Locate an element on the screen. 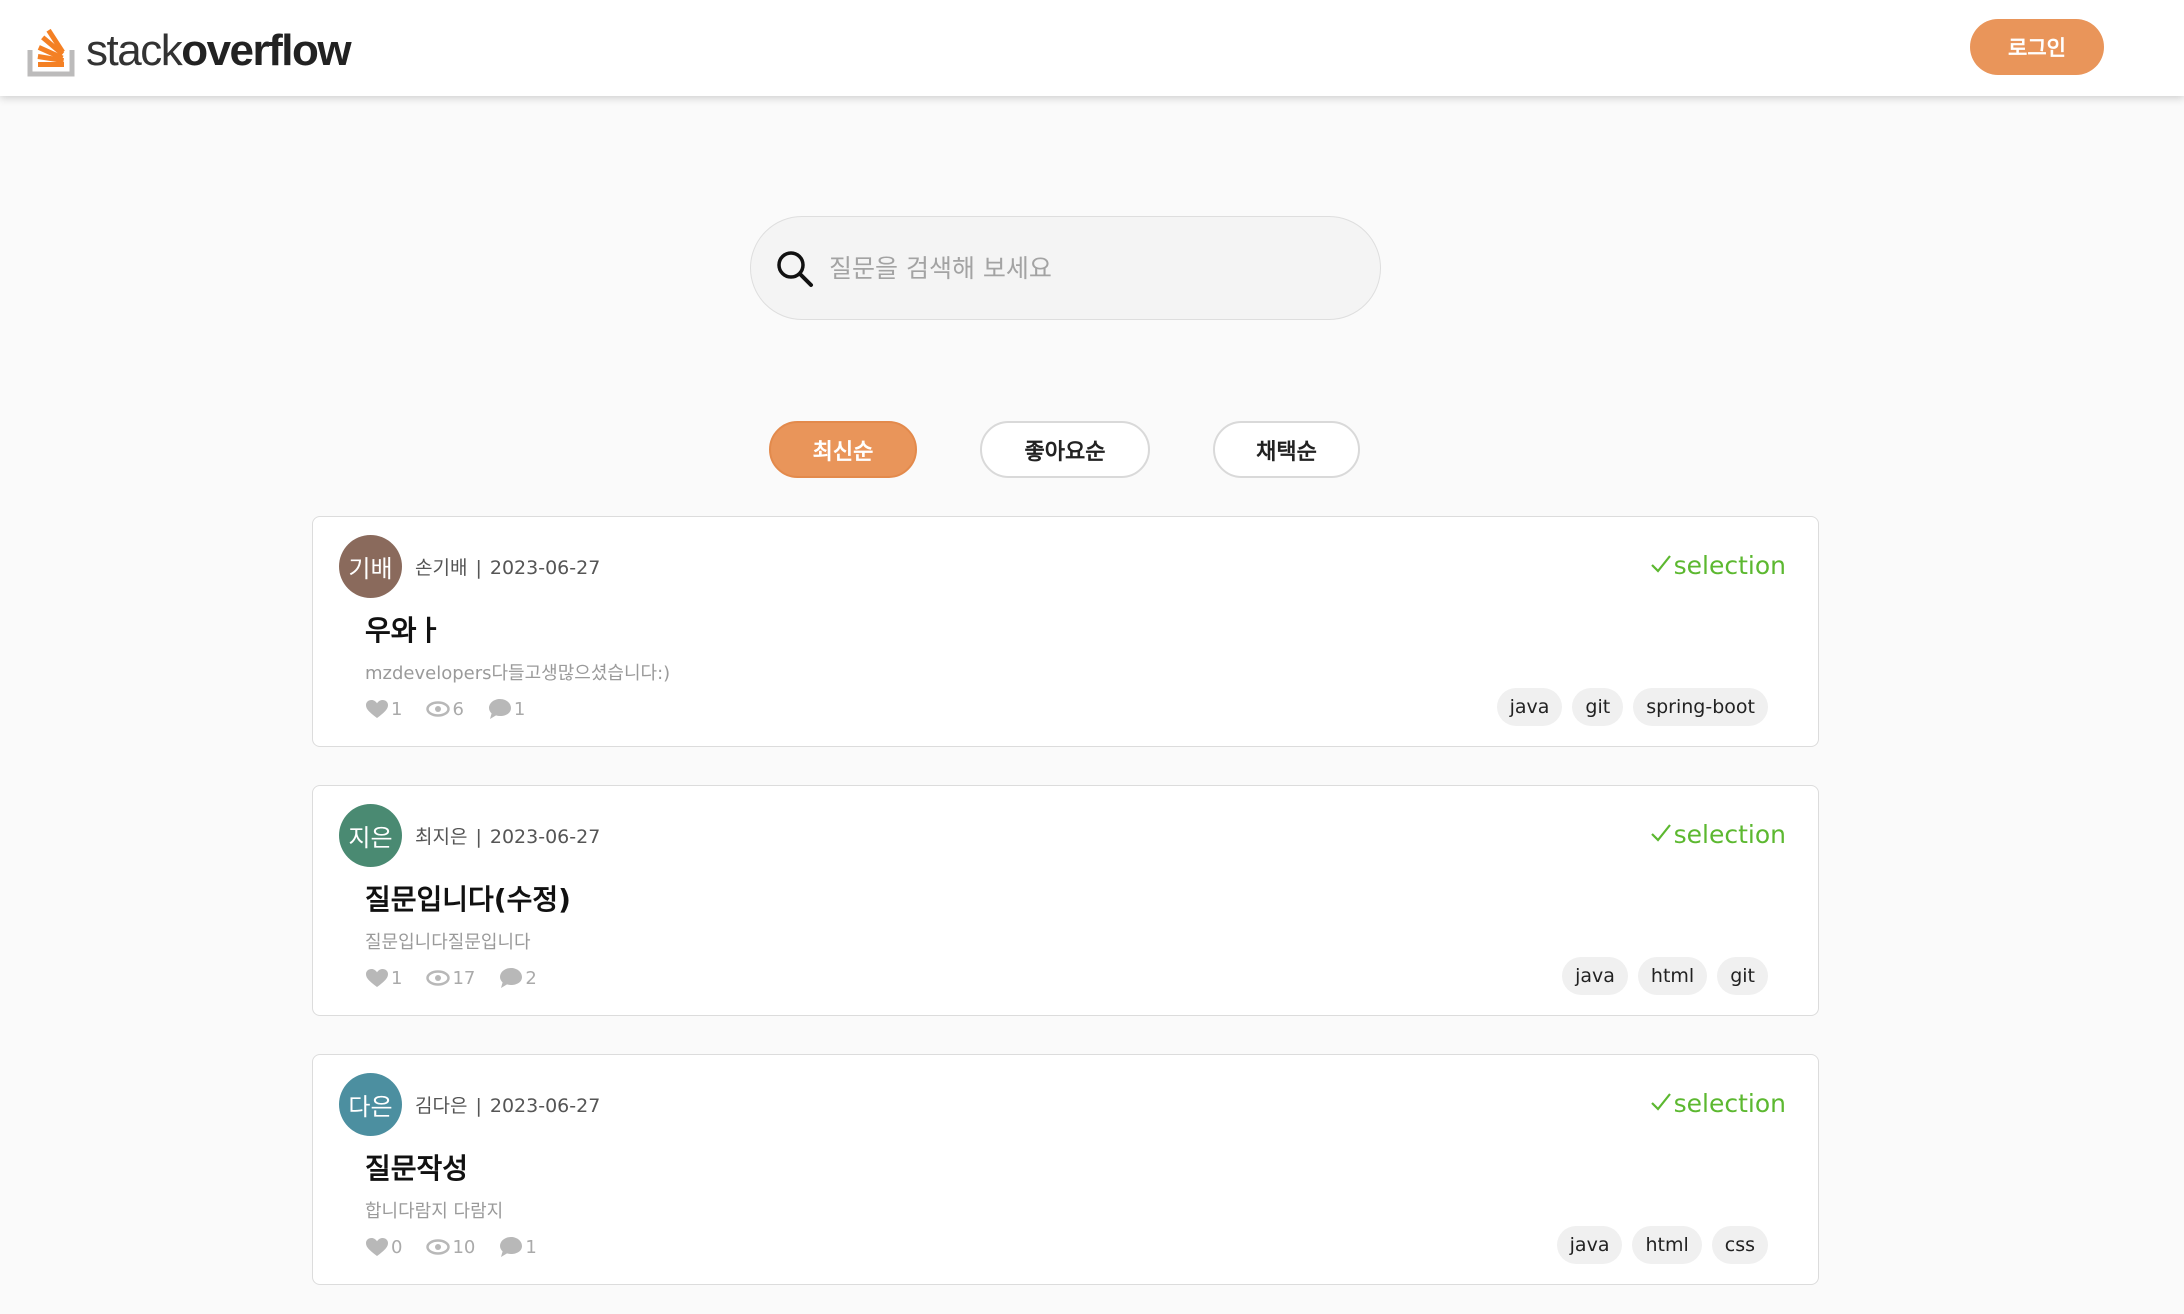 This screenshot has height=1314, width=2184. view-stat: 17 is located at coordinates (450, 978).